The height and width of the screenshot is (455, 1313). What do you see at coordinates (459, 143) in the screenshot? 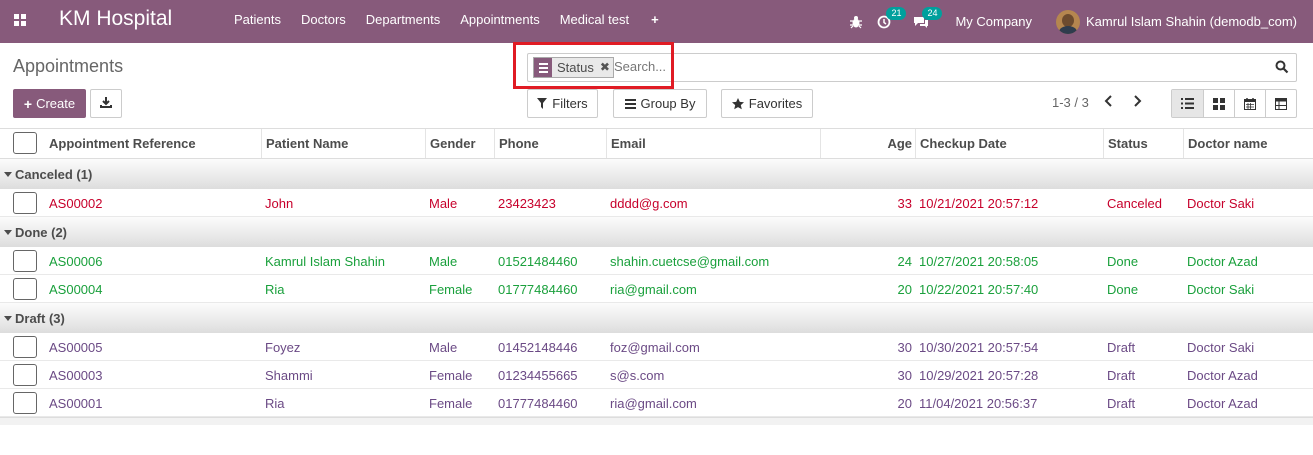
I see `col-gender: Gender` at bounding box center [459, 143].